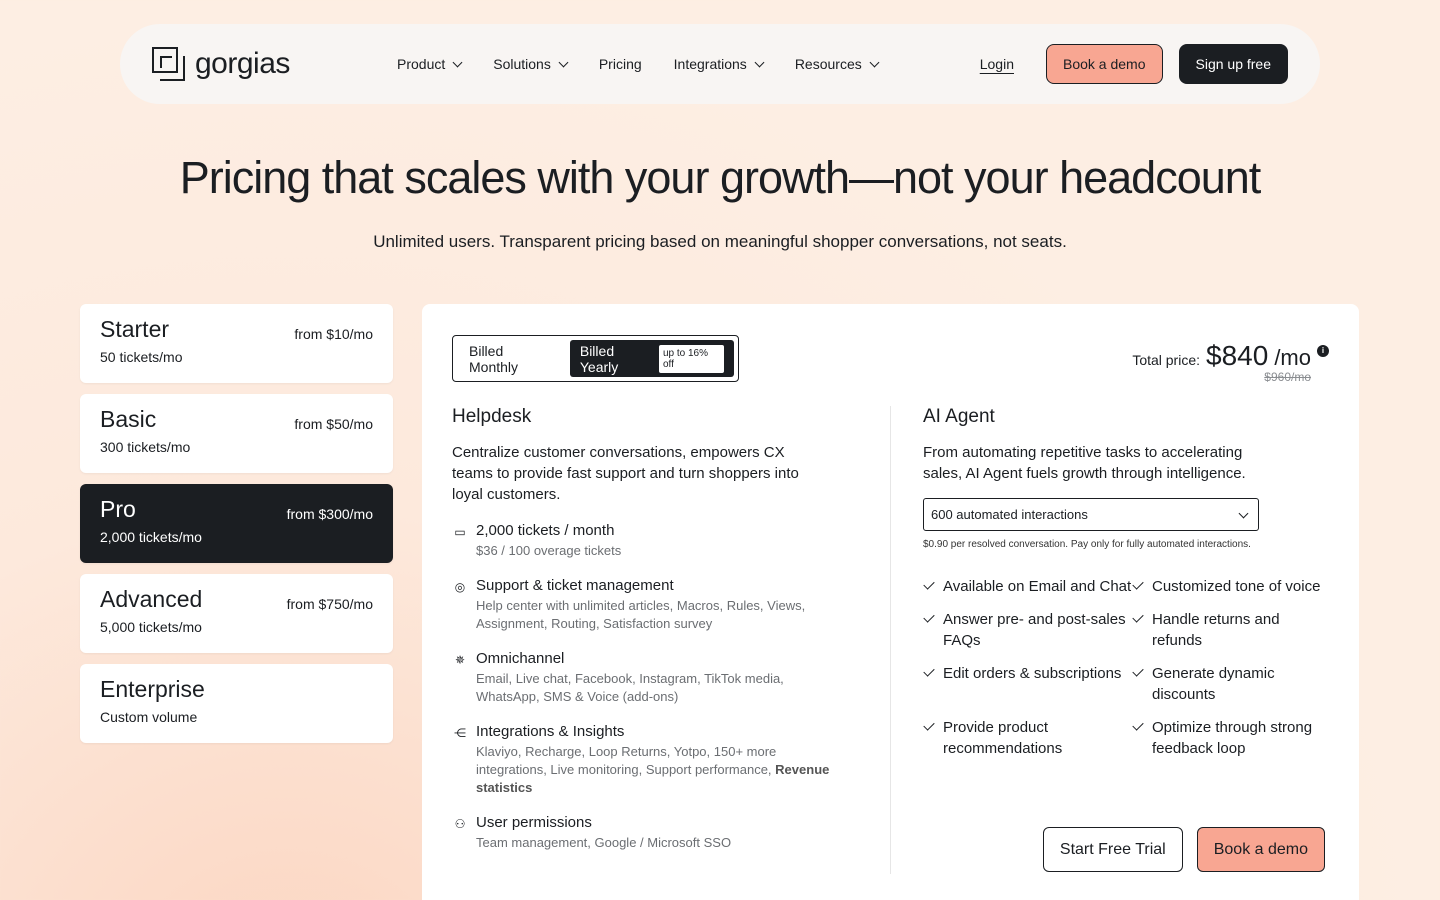 Image resolution: width=1440 pixels, height=900 pixels. I want to click on total-price-value: $840, so click(1237, 355).